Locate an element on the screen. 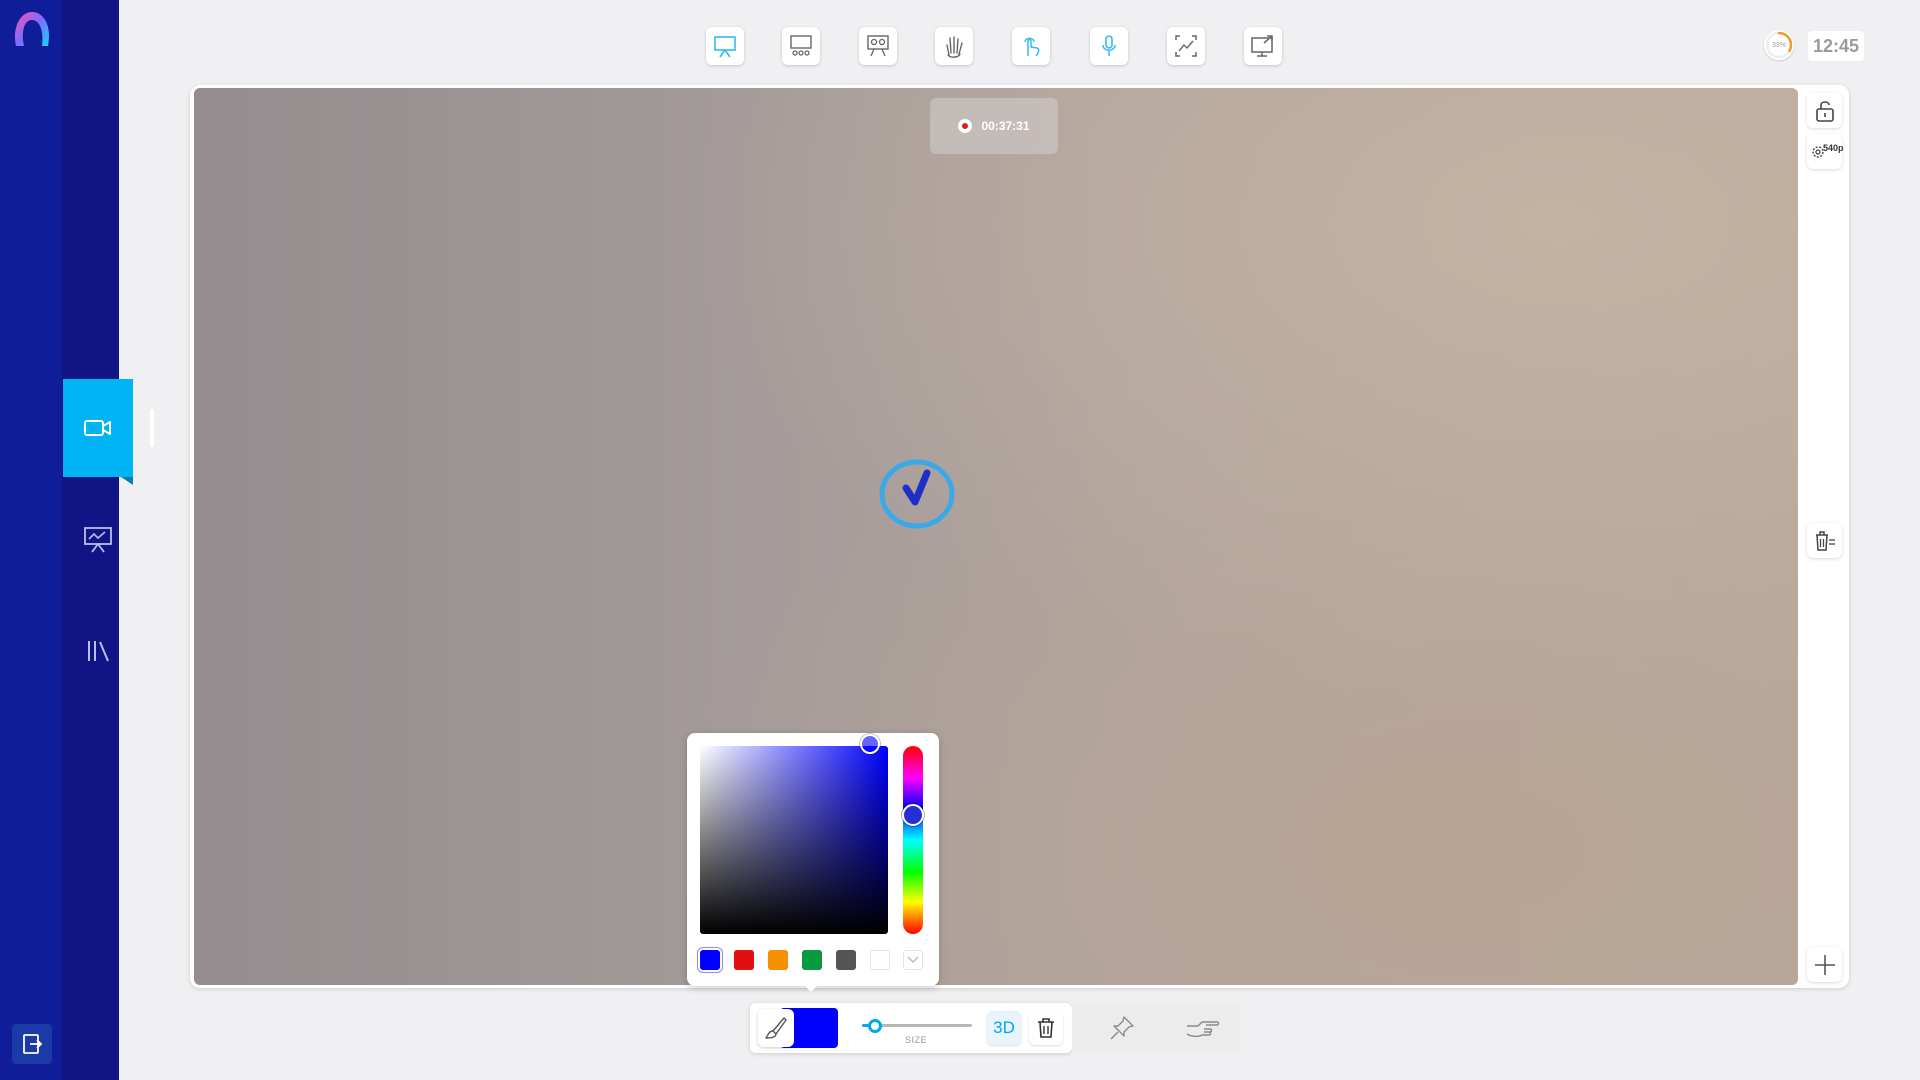 Image resolution: width=1920 pixels, height=1080 pixels. pointer-hand-button is located at coordinates (1202, 1028).